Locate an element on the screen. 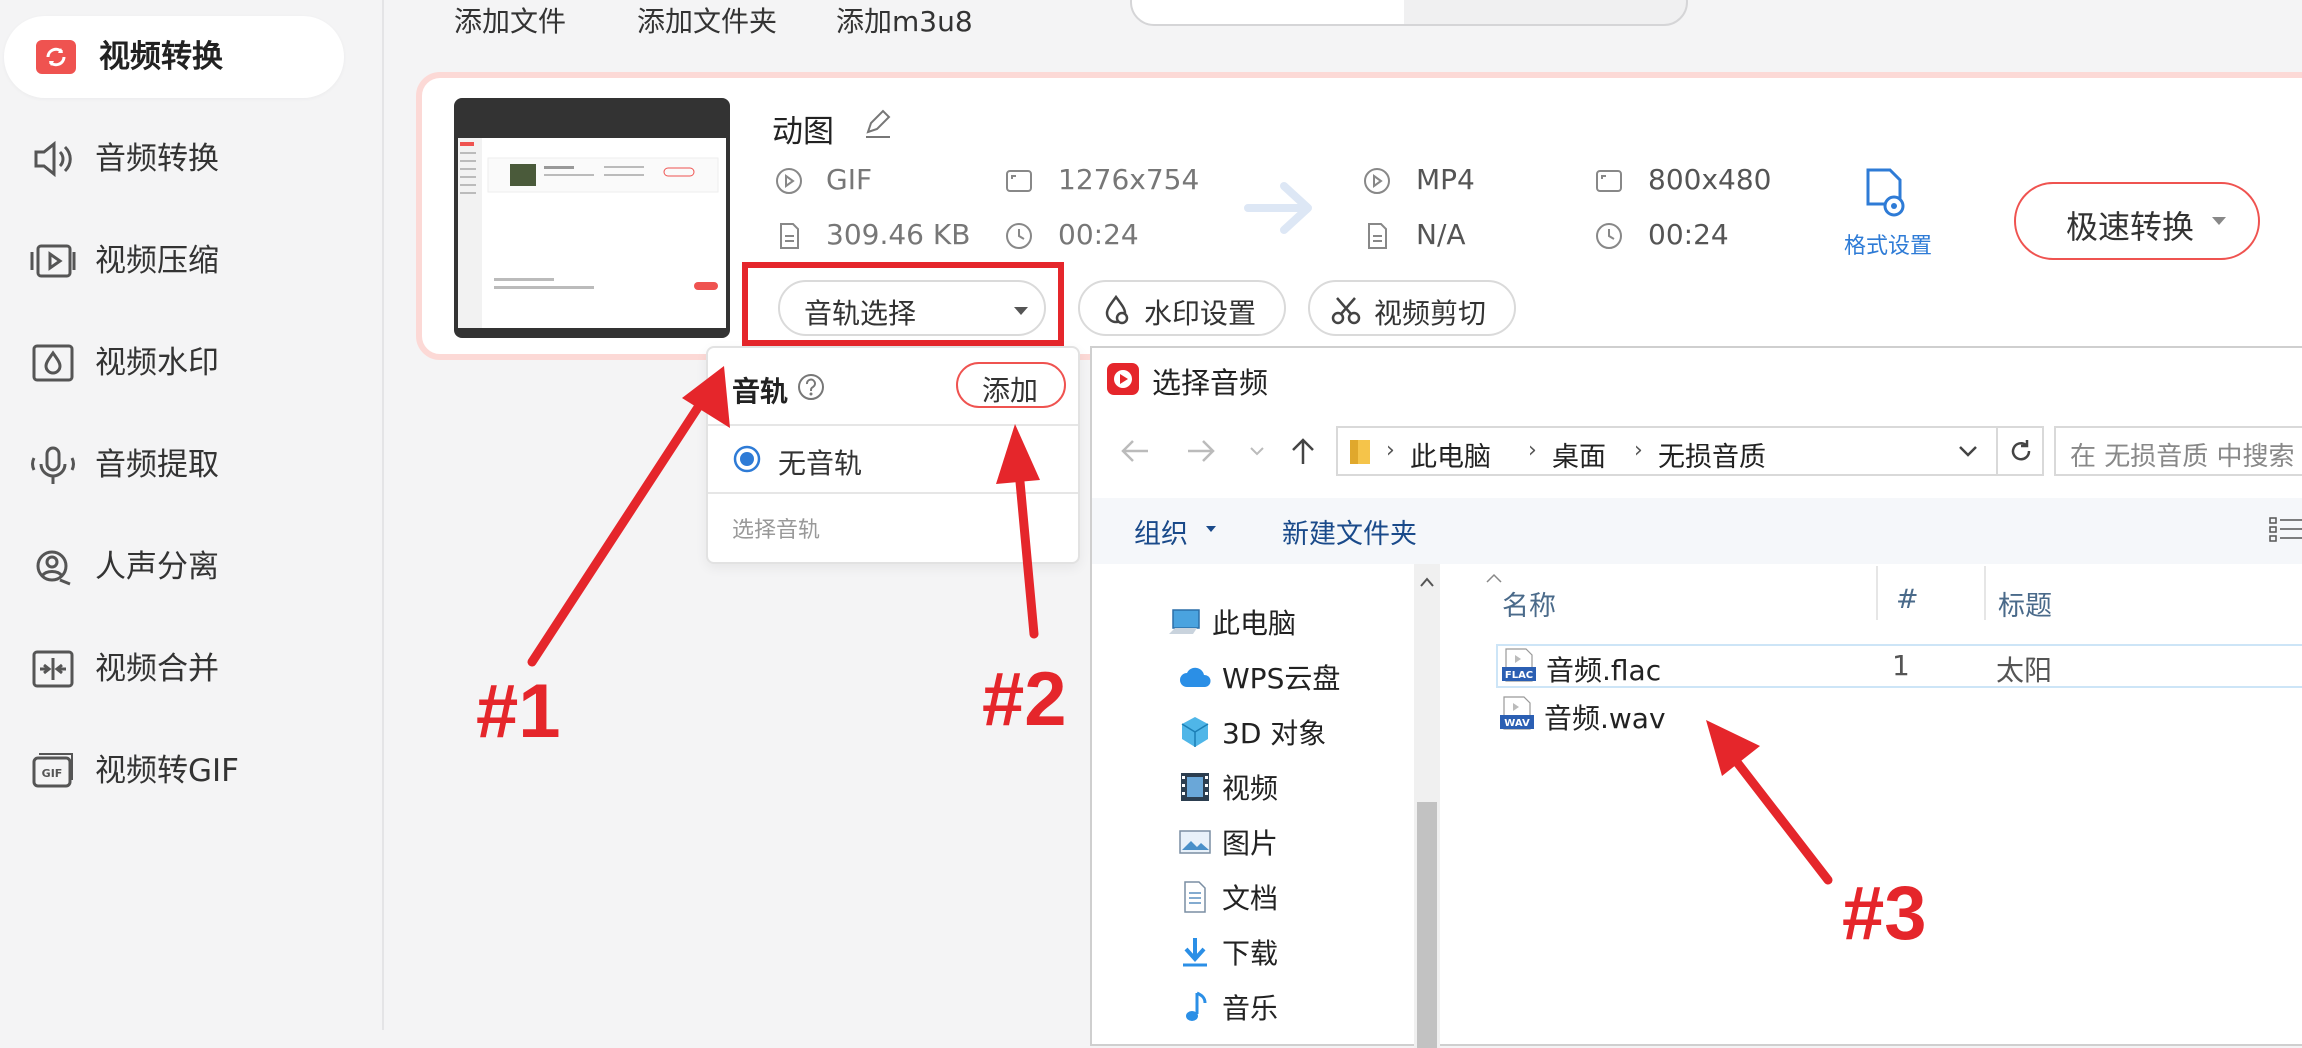 The height and width of the screenshot is (1048, 2302). annotation-label-3: #3 is located at coordinates (1884, 913).